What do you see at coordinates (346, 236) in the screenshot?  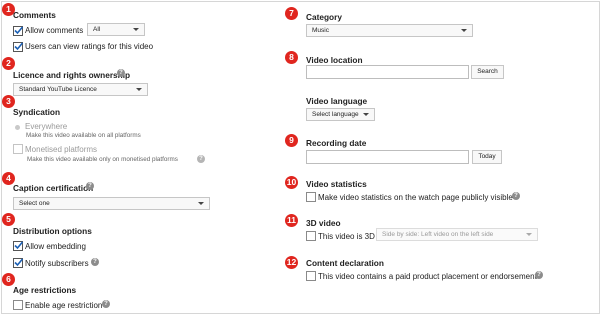 I see `3d-video-label: This video is 3D` at bounding box center [346, 236].